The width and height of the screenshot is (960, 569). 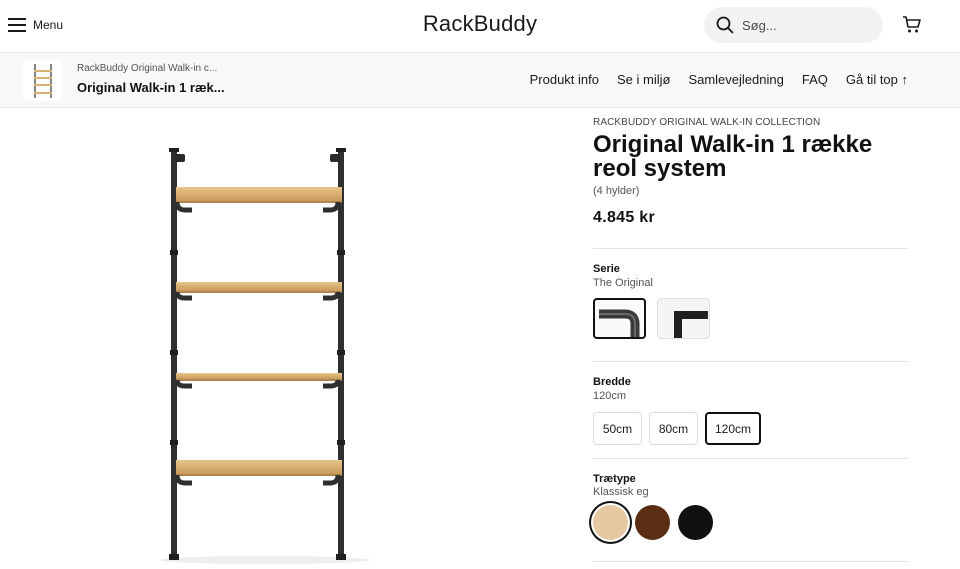 What do you see at coordinates (725, 25) in the screenshot?
I see `search-icon` at bounding box center [725, 25].